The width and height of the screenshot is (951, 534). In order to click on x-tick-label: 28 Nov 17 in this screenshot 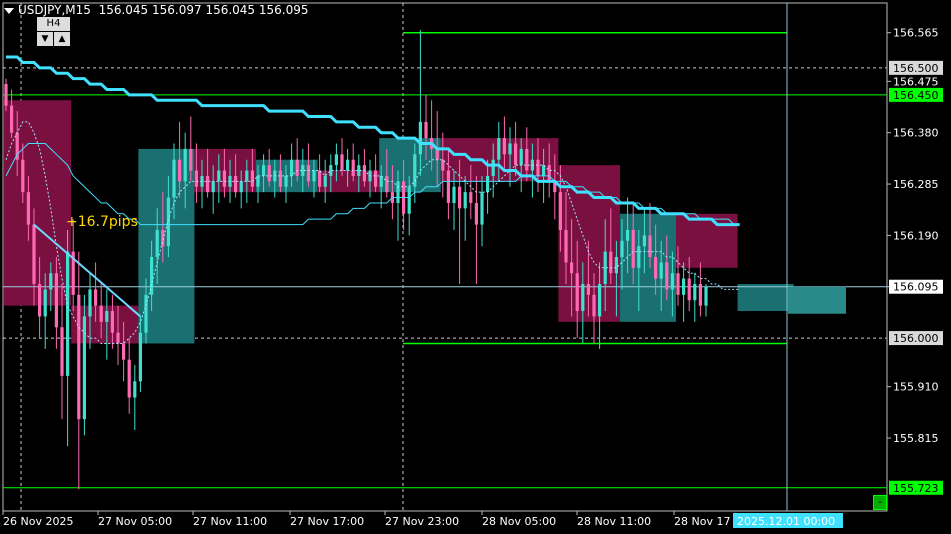, I will do `click(702, 521)`.